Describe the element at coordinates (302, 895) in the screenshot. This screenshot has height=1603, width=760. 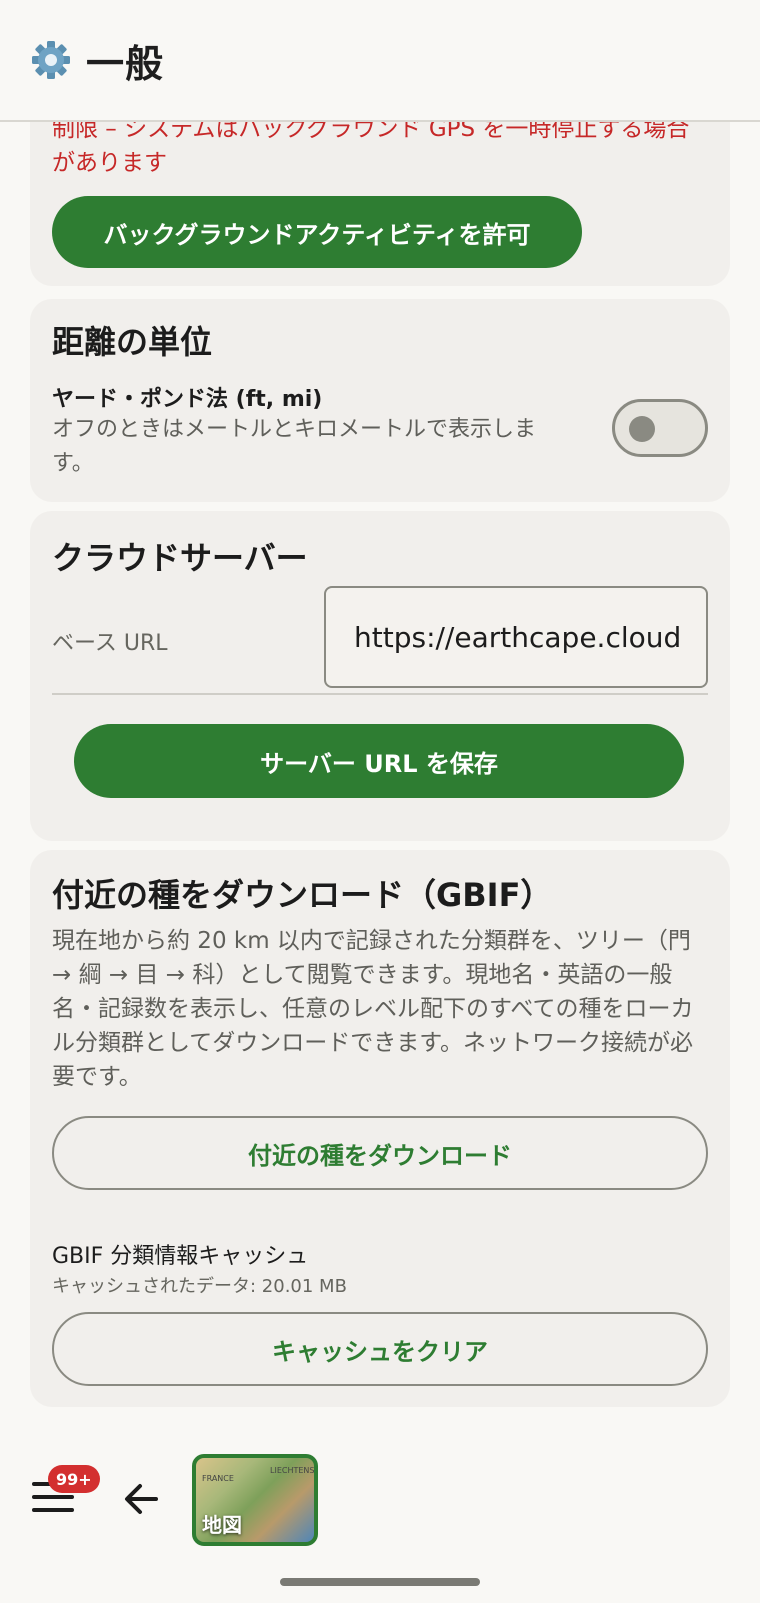
I see `gbif-title: 付近の種をダウンロード（GBIF）` at that location.